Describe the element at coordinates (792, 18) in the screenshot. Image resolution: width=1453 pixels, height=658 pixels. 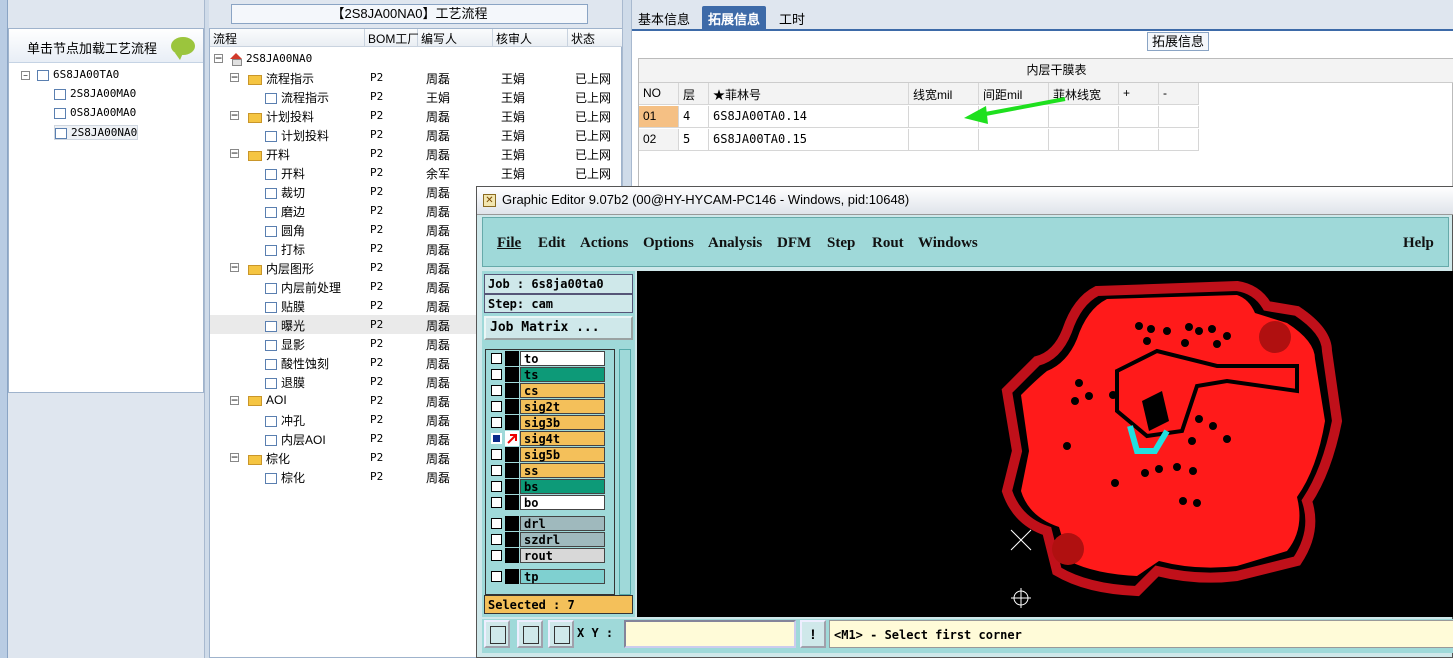
I see `tab-work-hours: 工时` at that location.